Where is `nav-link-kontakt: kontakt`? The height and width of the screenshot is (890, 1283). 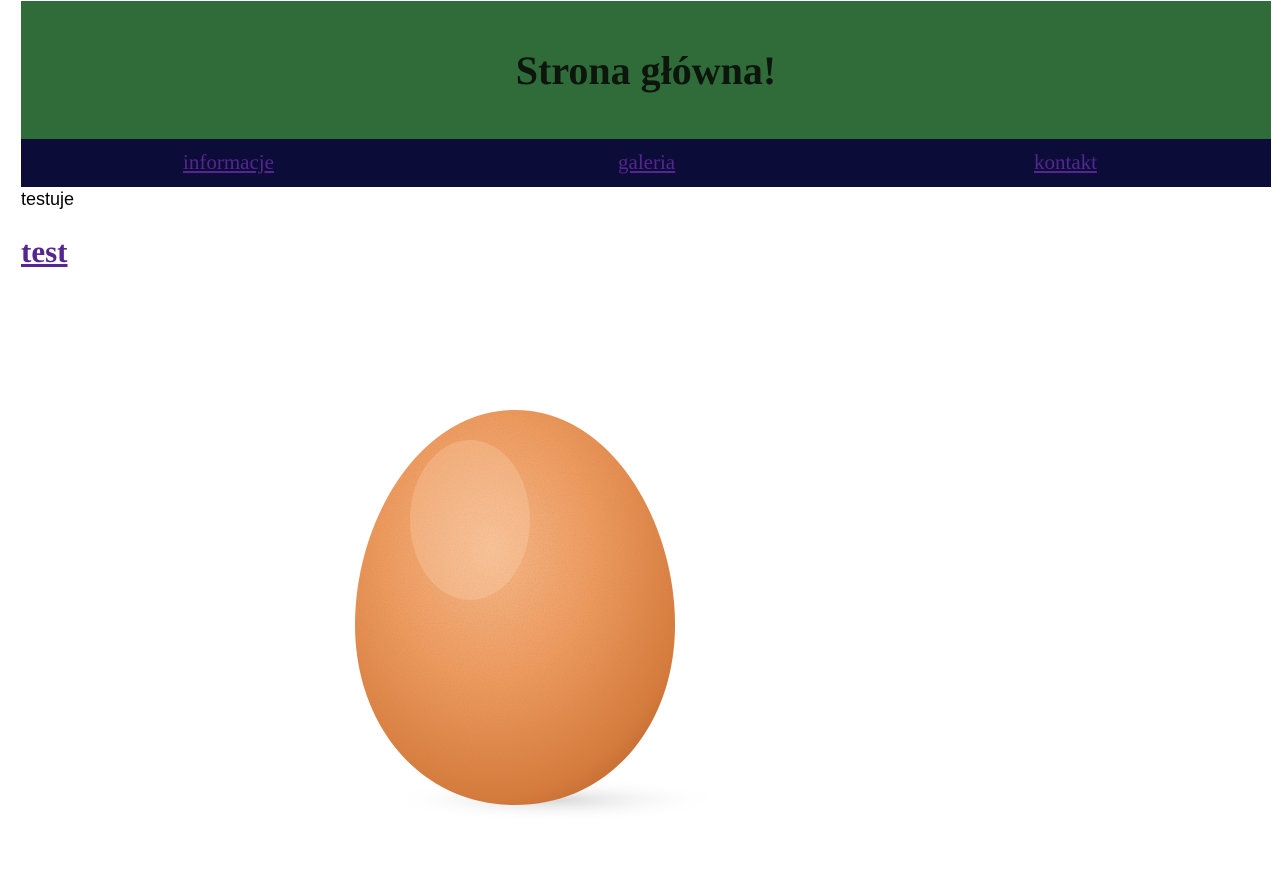
nav-link-kontakt: kontakt is located at coordinates (1065, 162).